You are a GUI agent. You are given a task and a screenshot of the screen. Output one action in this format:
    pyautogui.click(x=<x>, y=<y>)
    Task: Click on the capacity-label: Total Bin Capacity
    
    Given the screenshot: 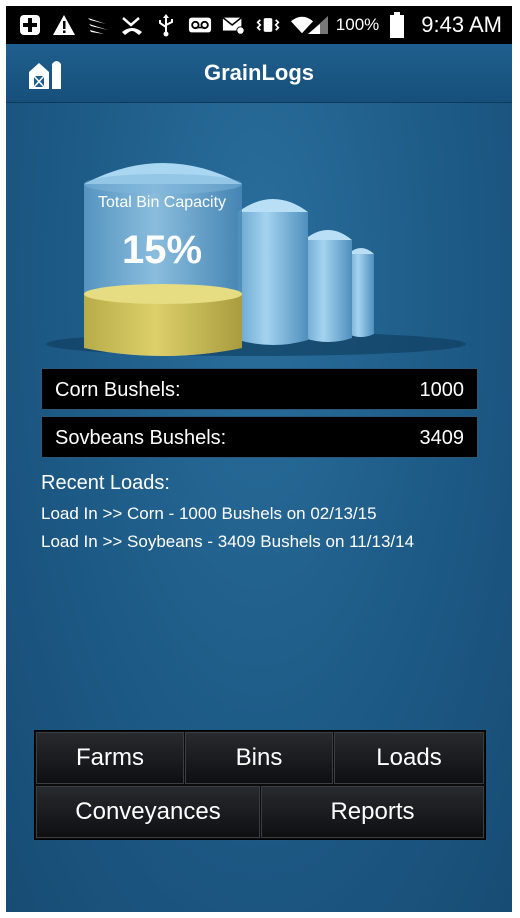 What is the action you would take?
    pyautogui.click(x=162, y=202)
    